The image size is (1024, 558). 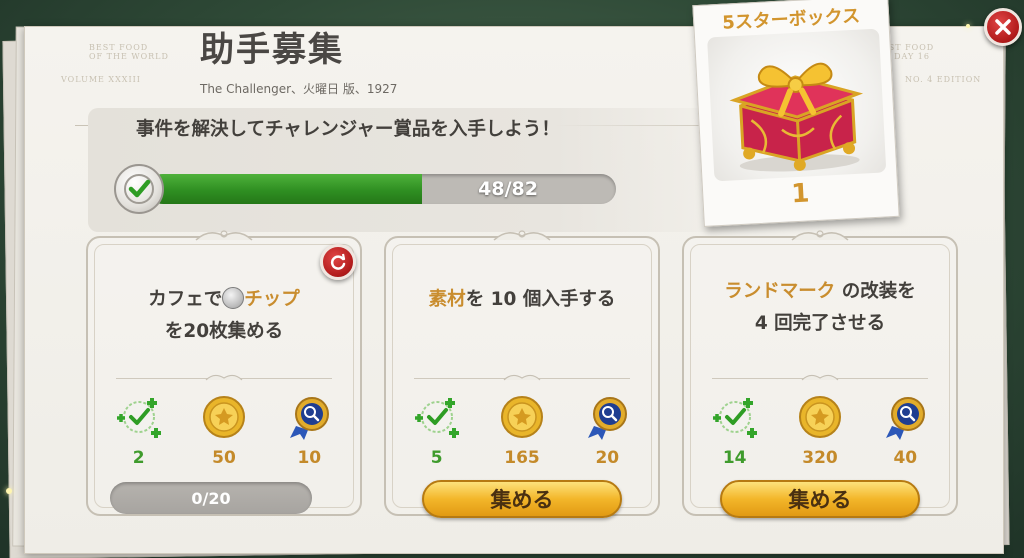 What do you see at coordinates (943, 79) in the screenshot?
I see `decorative-rule-right: NO. 4 EDITION` at bounding box center [943, 79].